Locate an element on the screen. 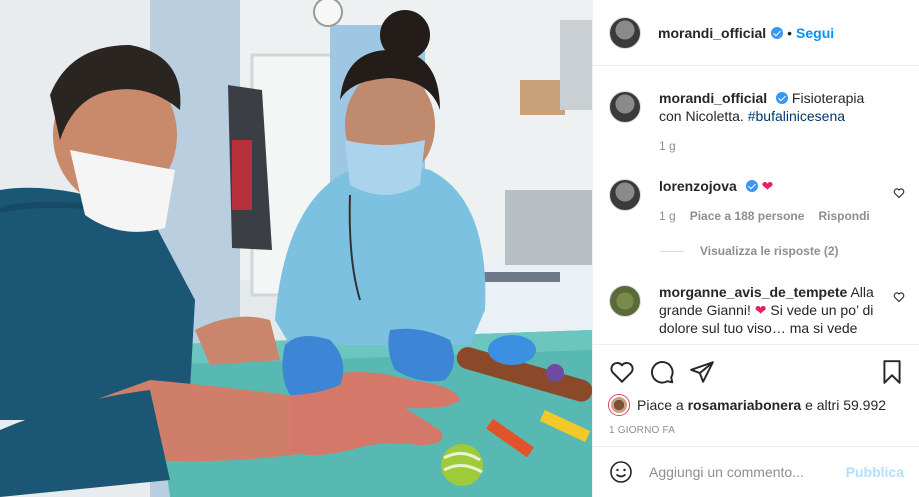 The image size is (919, 497). bookmark-icon is located at coordinates (892, 372).